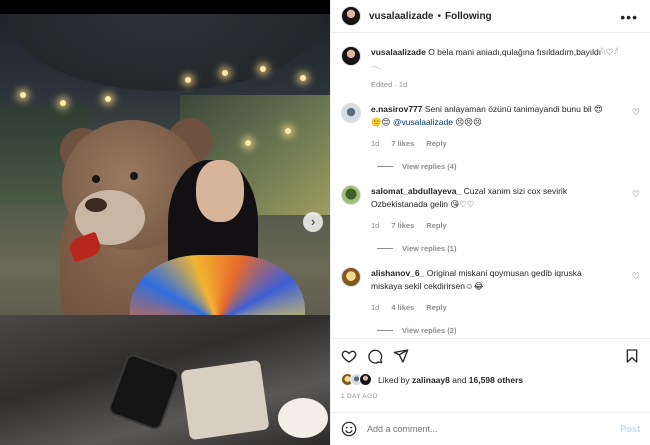  What do you see at coordinates (349, 356) in the screenshot?
I see `heart-icon` at bounding box center [349, 356].